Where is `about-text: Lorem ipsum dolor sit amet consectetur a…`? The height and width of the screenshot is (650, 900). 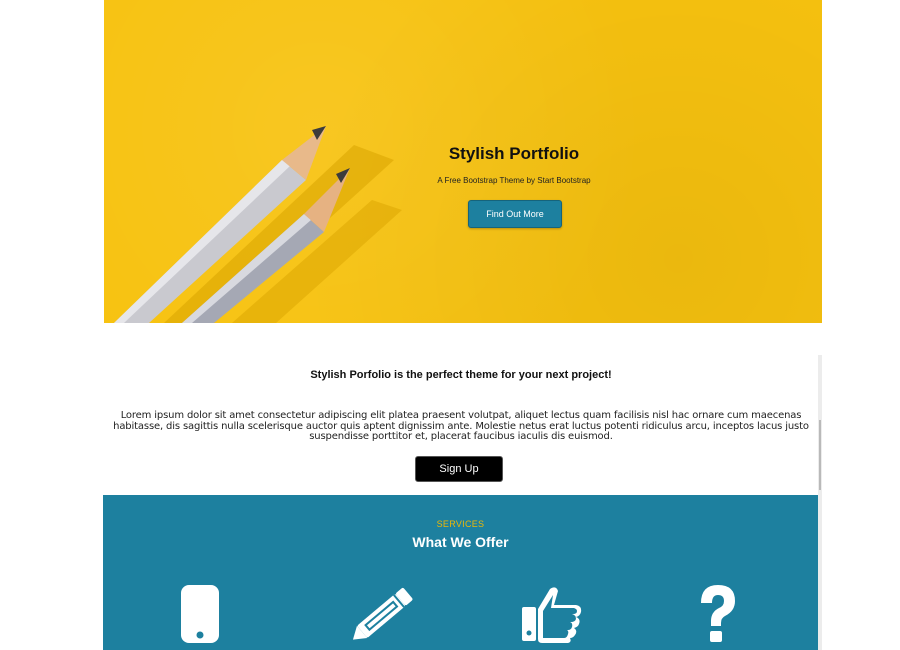
about-text: Lorem ipsum dolor sit amet consectetur a… is located at coordinates (461, 426).